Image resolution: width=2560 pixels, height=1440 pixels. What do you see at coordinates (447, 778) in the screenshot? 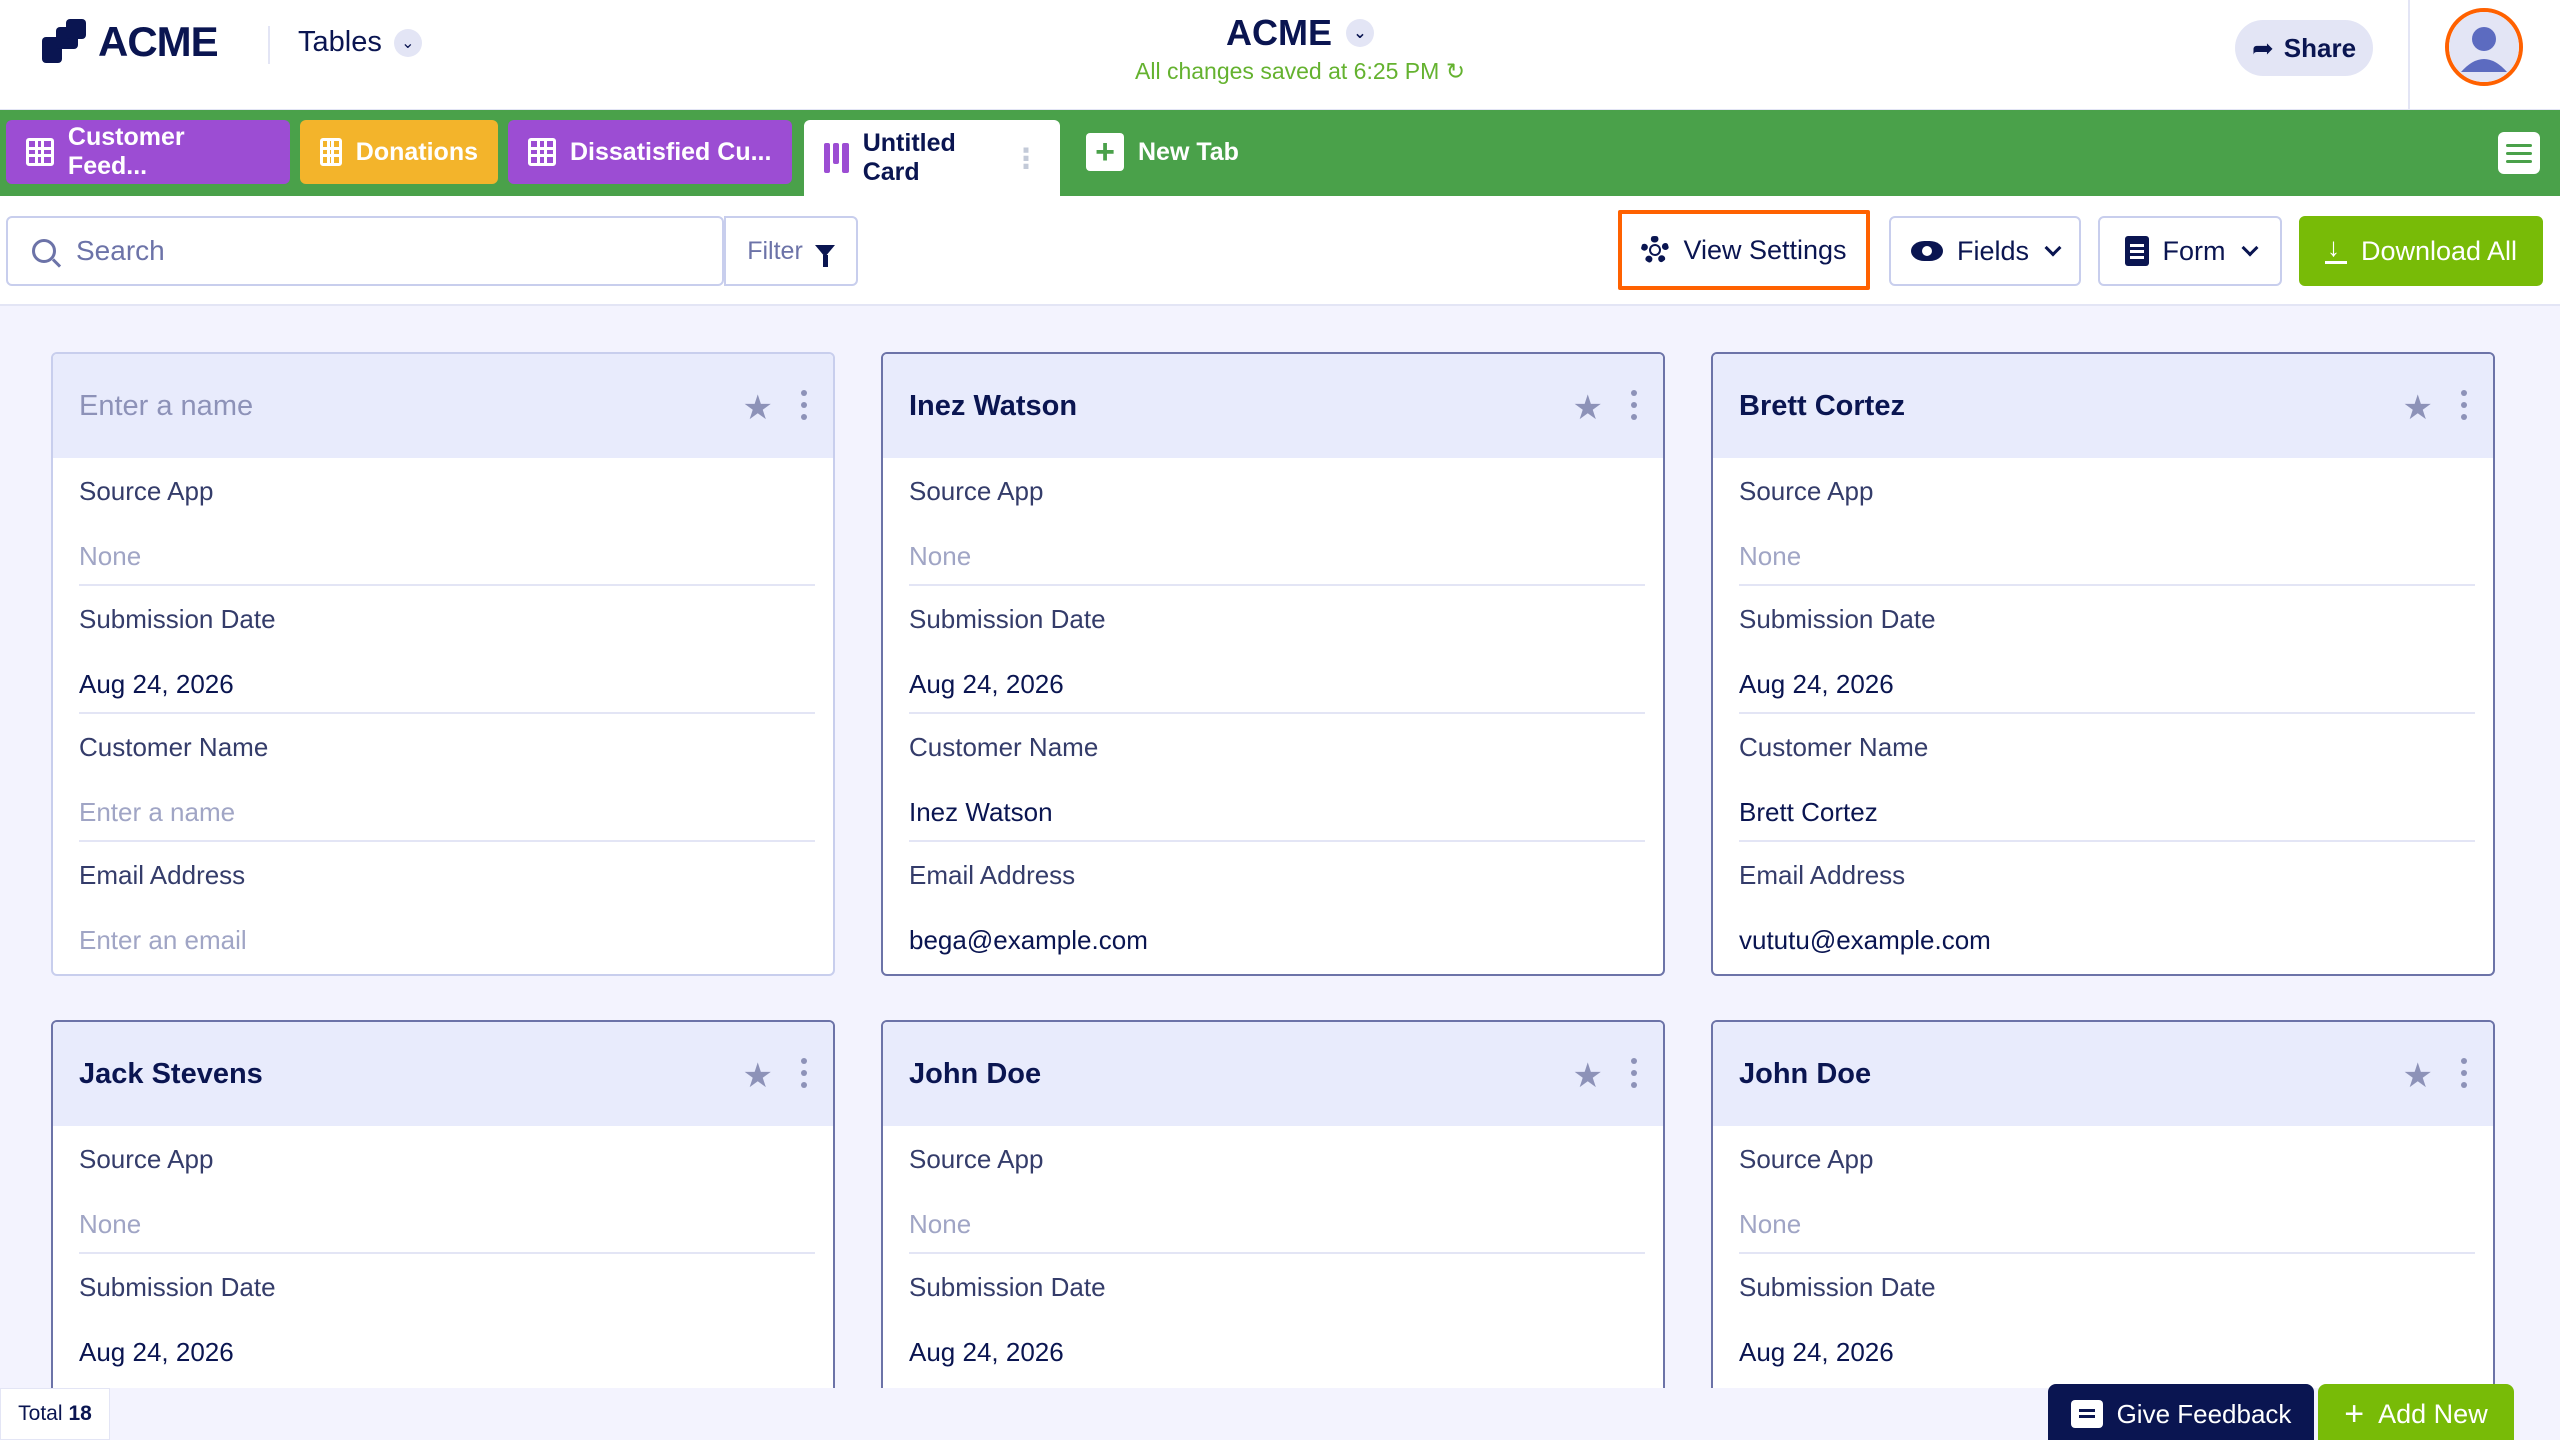
I see `field-customer-name: Customer Name Enter a name` at bounding box center [447, 778].